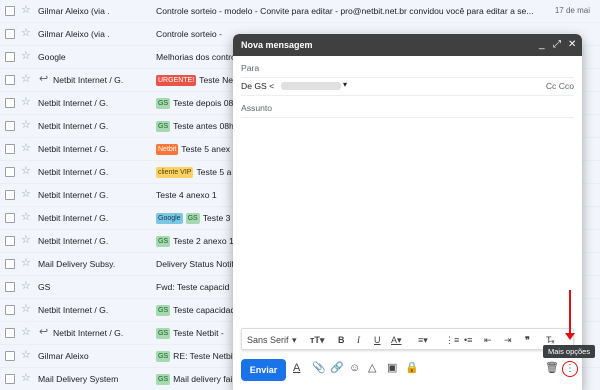  I want to click on more-options-icon: ⋮, so click(570, 369).